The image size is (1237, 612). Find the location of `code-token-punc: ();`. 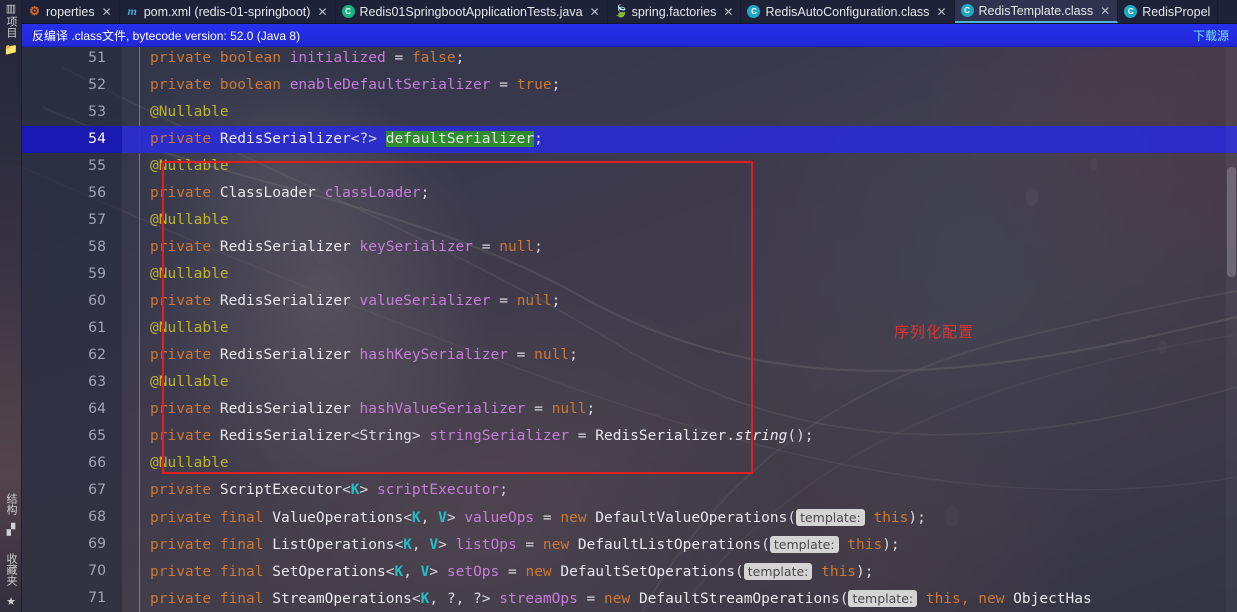

code-token-punc: (); is located at coordinates (800, 436).